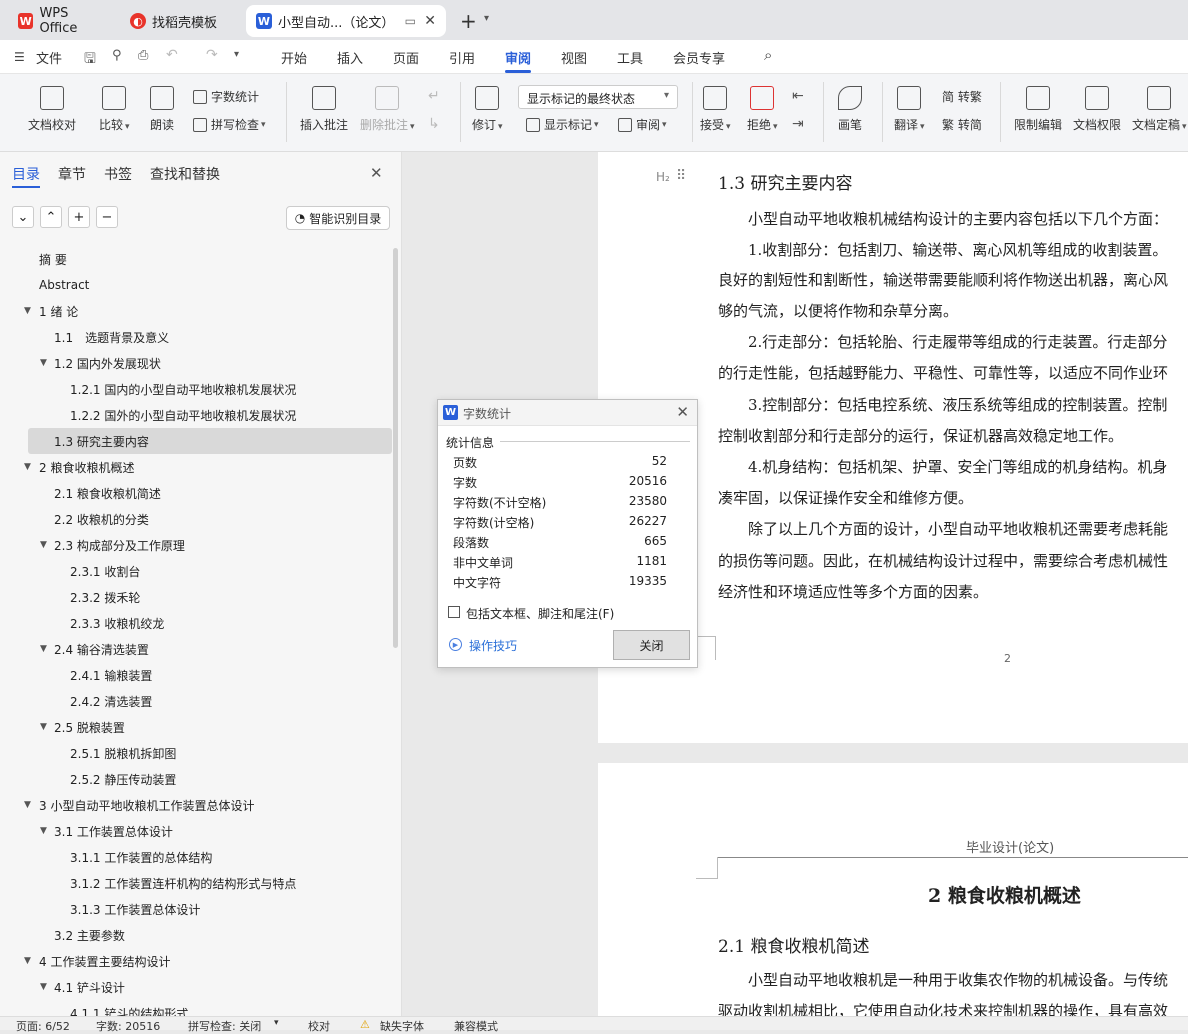 The height and width of the screenshot is (1034, 1188). What do you see at coordinates (651, 645) in the screenshot?
I see `close-button: 关闭` at bounding box center [651, 645].